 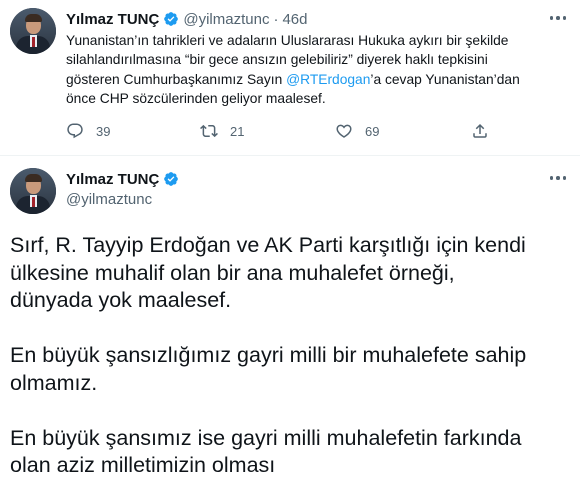 I want to click on like-count: 69, so click(x=372, y=131).